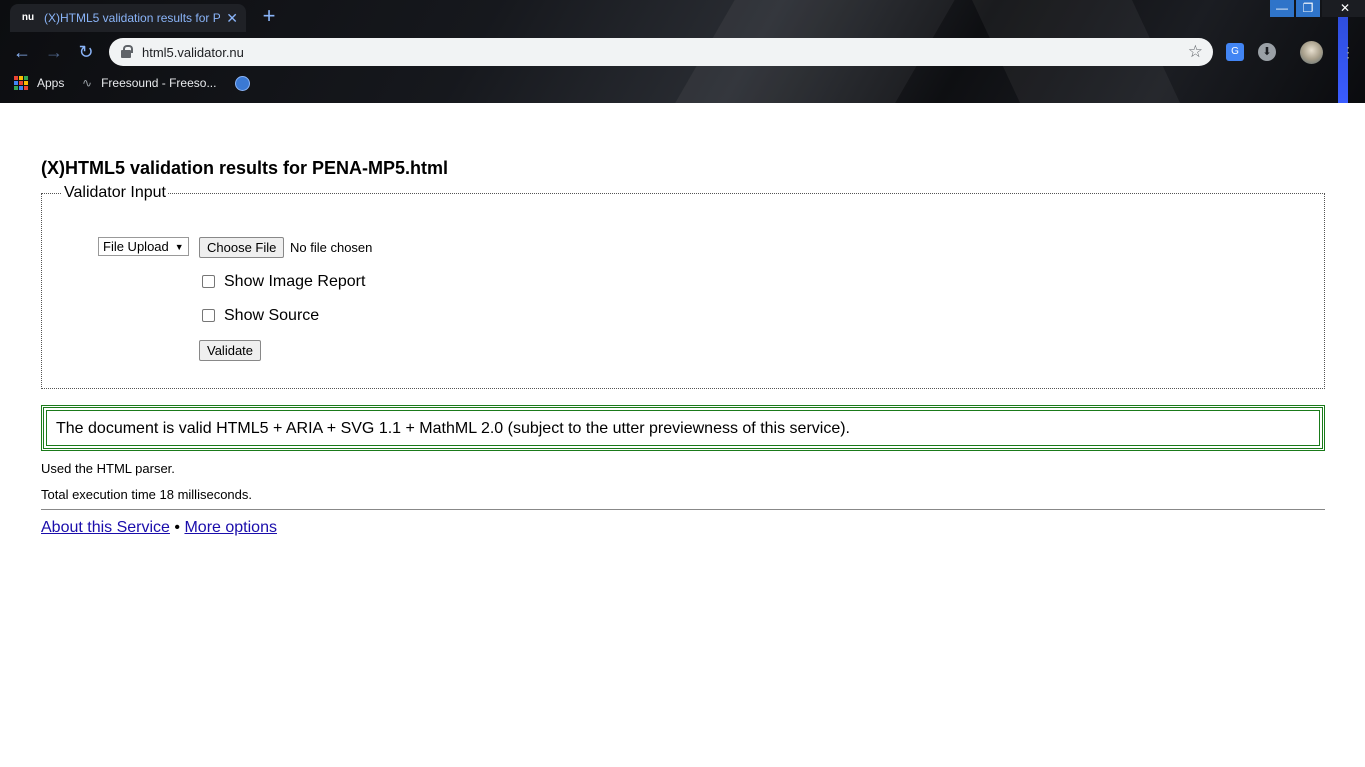 This screenshot has width=1365, height=767. Describe the element at coordinates (208, 281) in the screenshot. I see `show-image-report-checkbox` at that location.